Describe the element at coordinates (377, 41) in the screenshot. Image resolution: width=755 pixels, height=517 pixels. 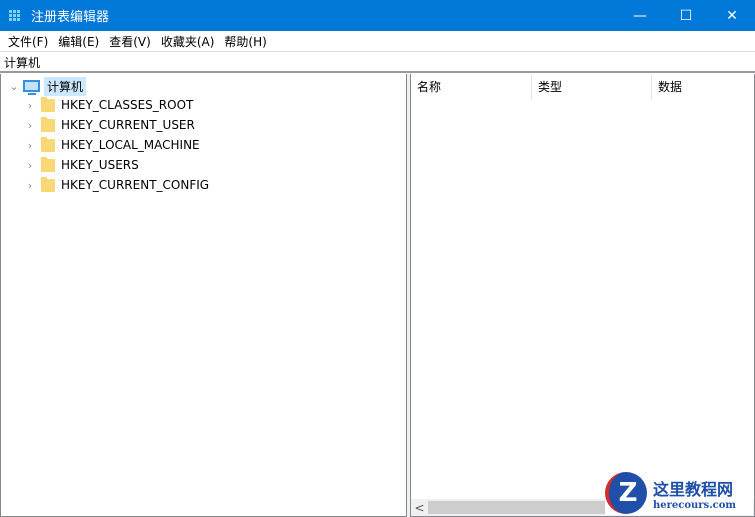
I see `menu-bar: 文件(F) 编辑(E) 查看(V) 收藏夹(A) 帮助(H)` at that location.